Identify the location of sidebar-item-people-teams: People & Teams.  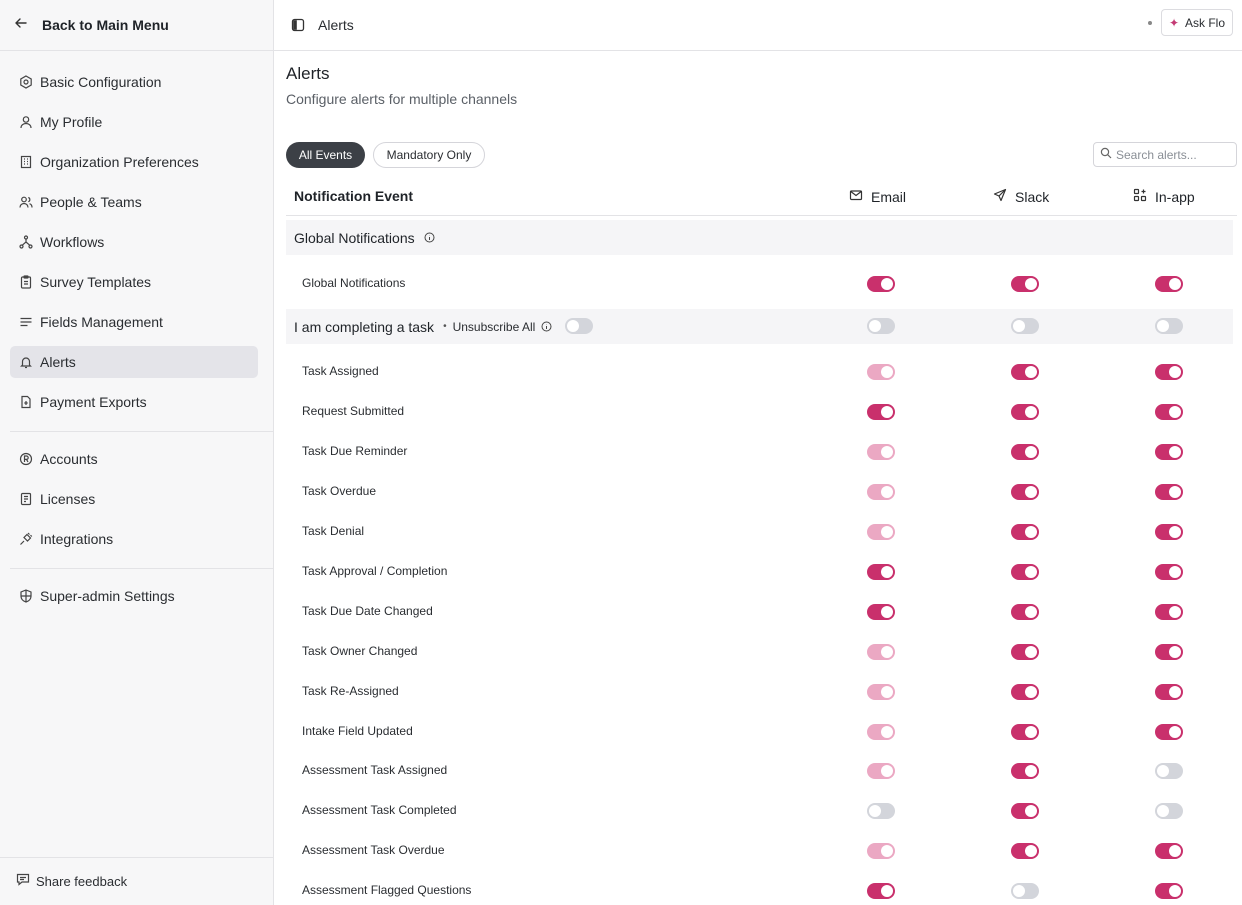
(134, 202).